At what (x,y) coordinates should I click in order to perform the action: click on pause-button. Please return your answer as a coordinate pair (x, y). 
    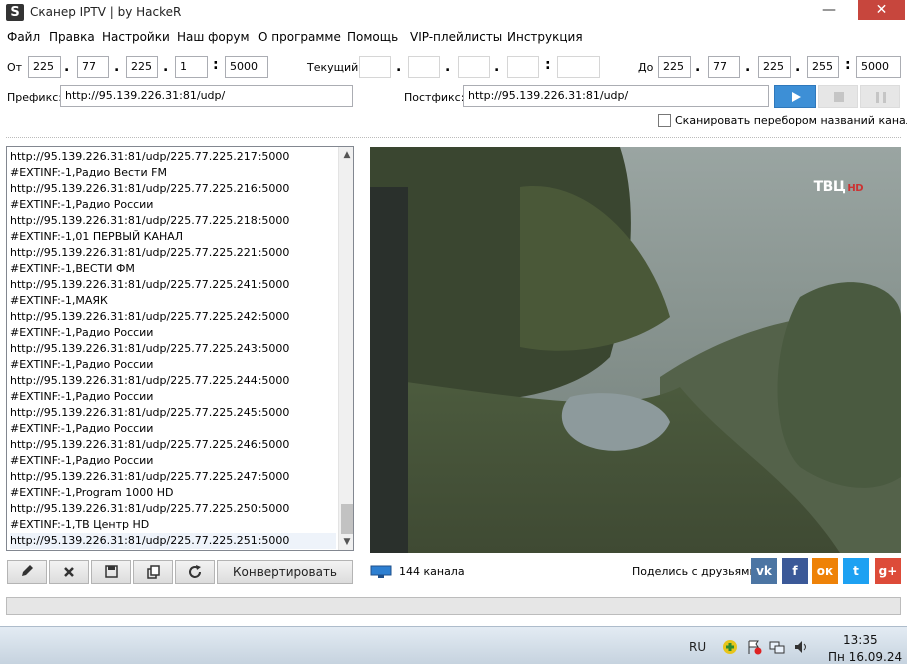
    Looking at the image, I should click on (880, 96).